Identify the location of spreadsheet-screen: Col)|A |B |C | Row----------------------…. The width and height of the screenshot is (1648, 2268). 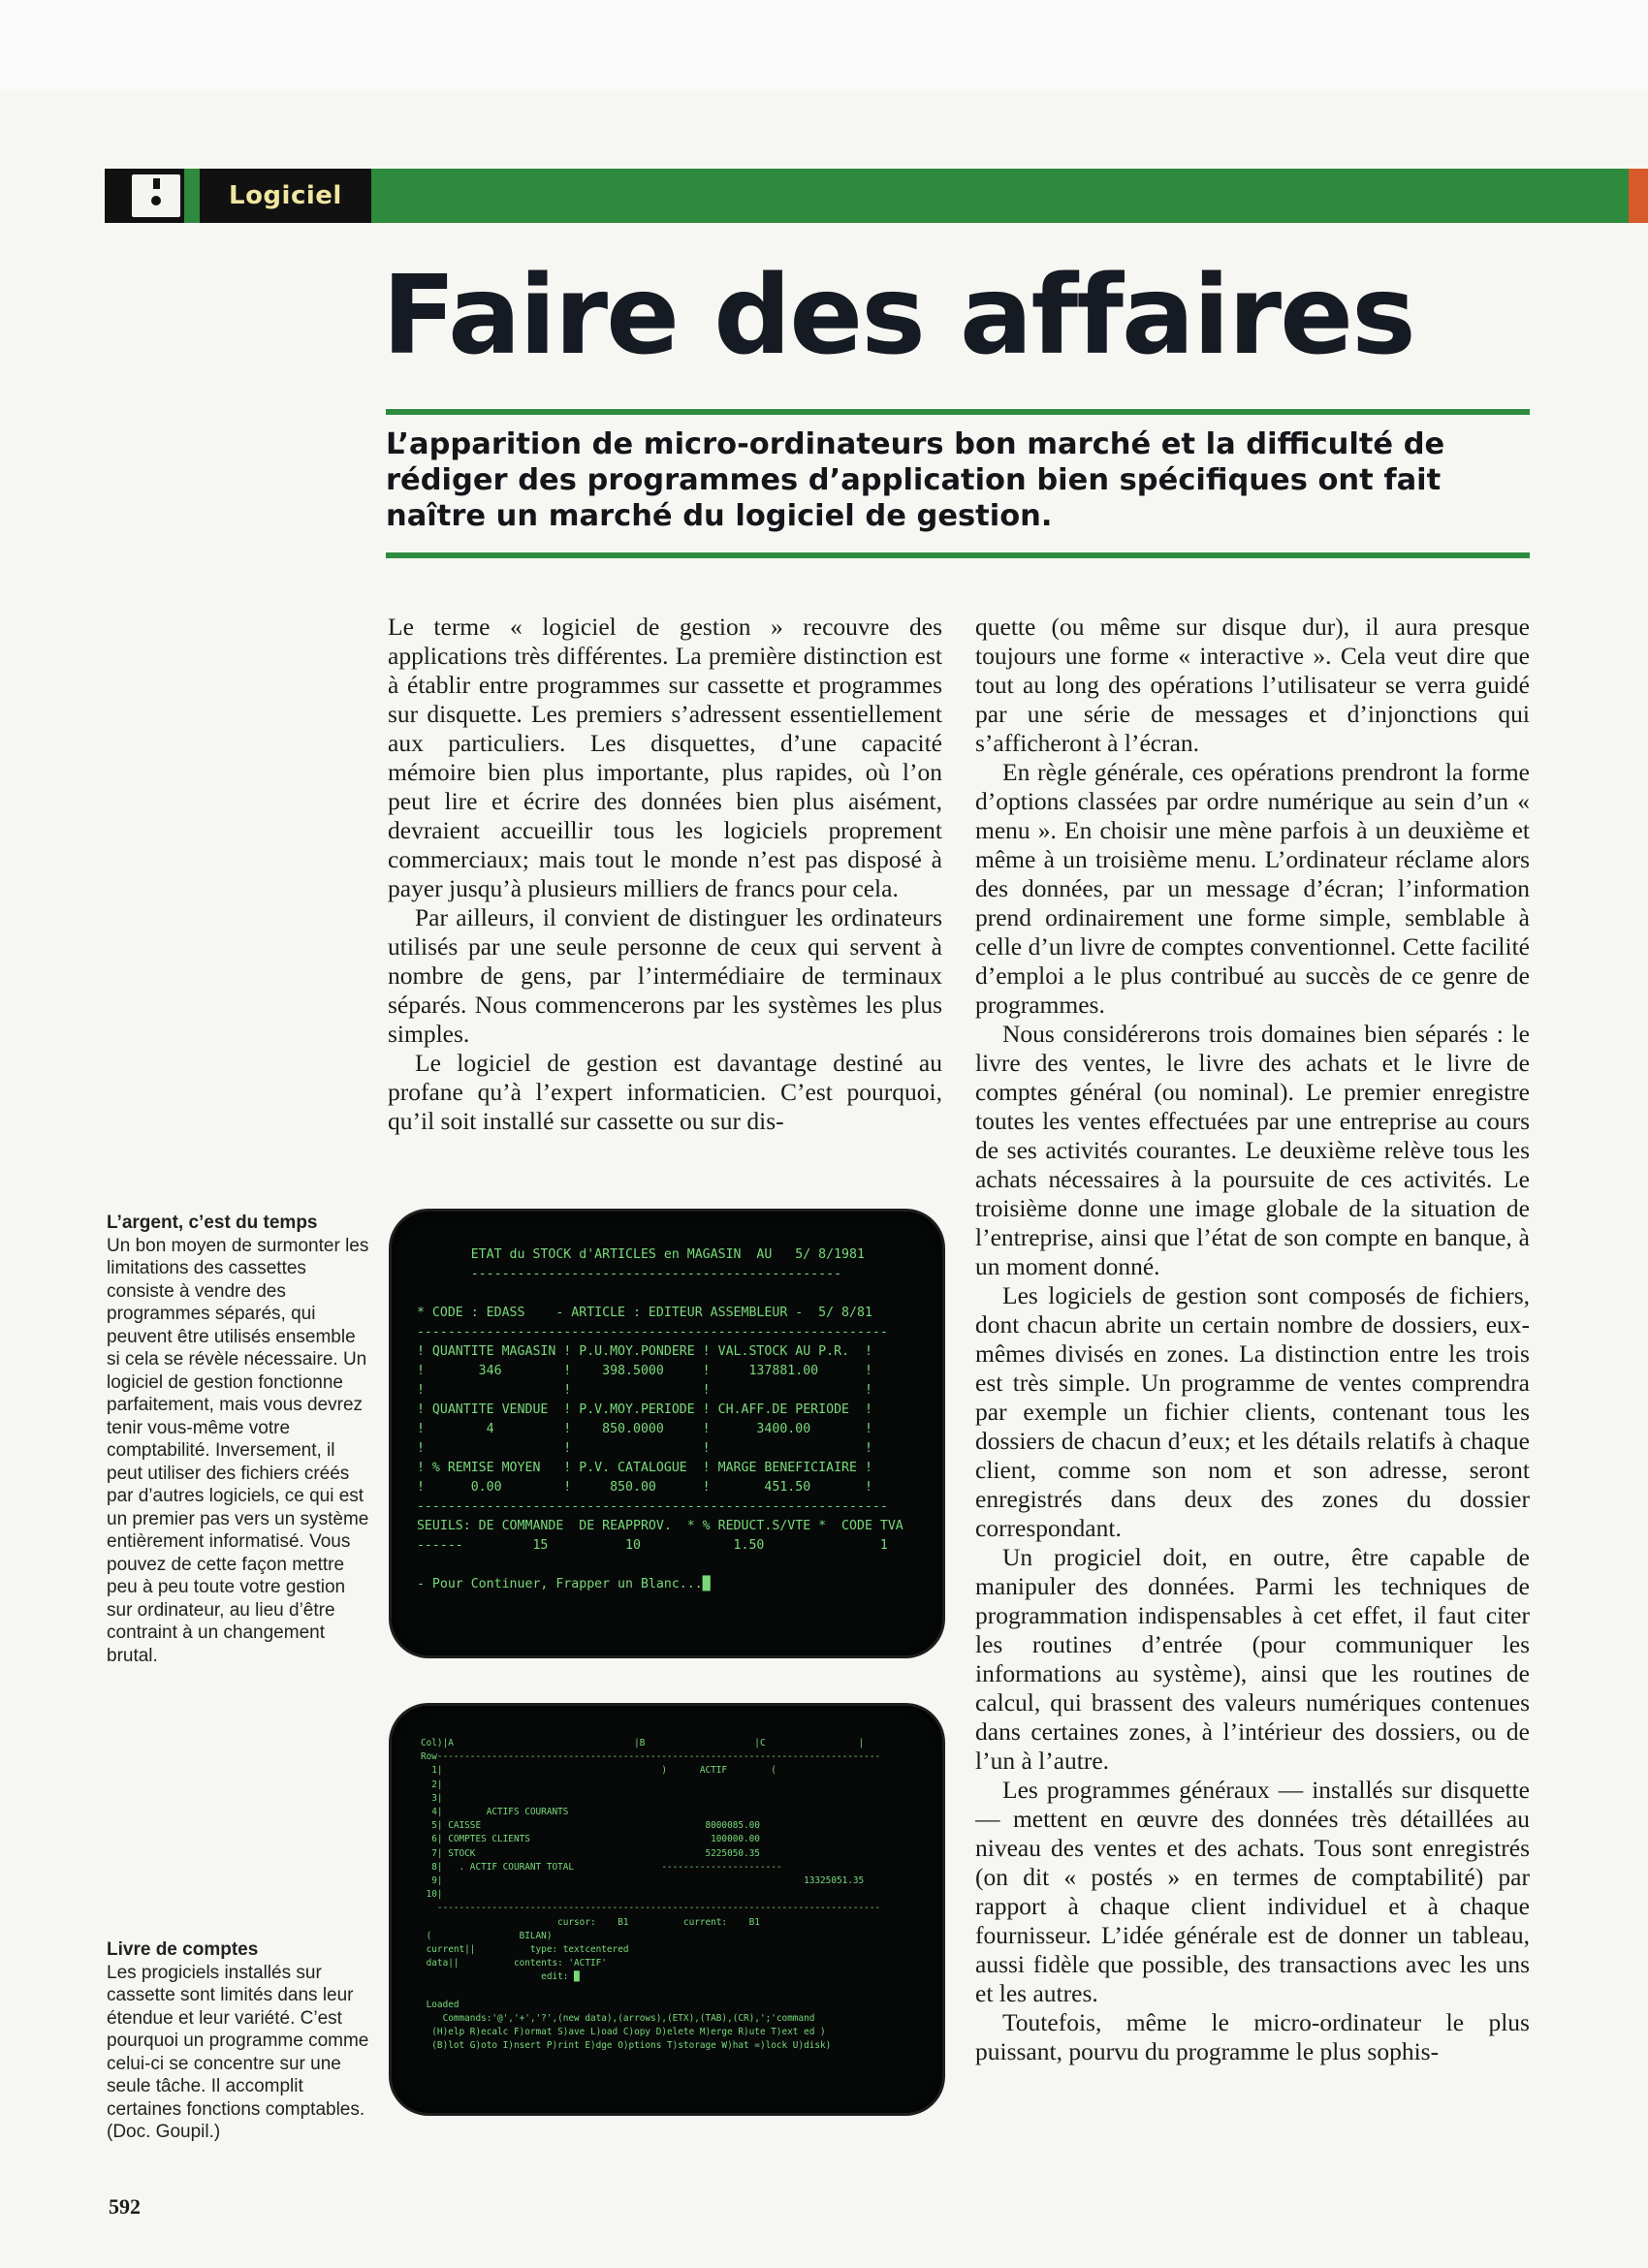
(667, 1910).